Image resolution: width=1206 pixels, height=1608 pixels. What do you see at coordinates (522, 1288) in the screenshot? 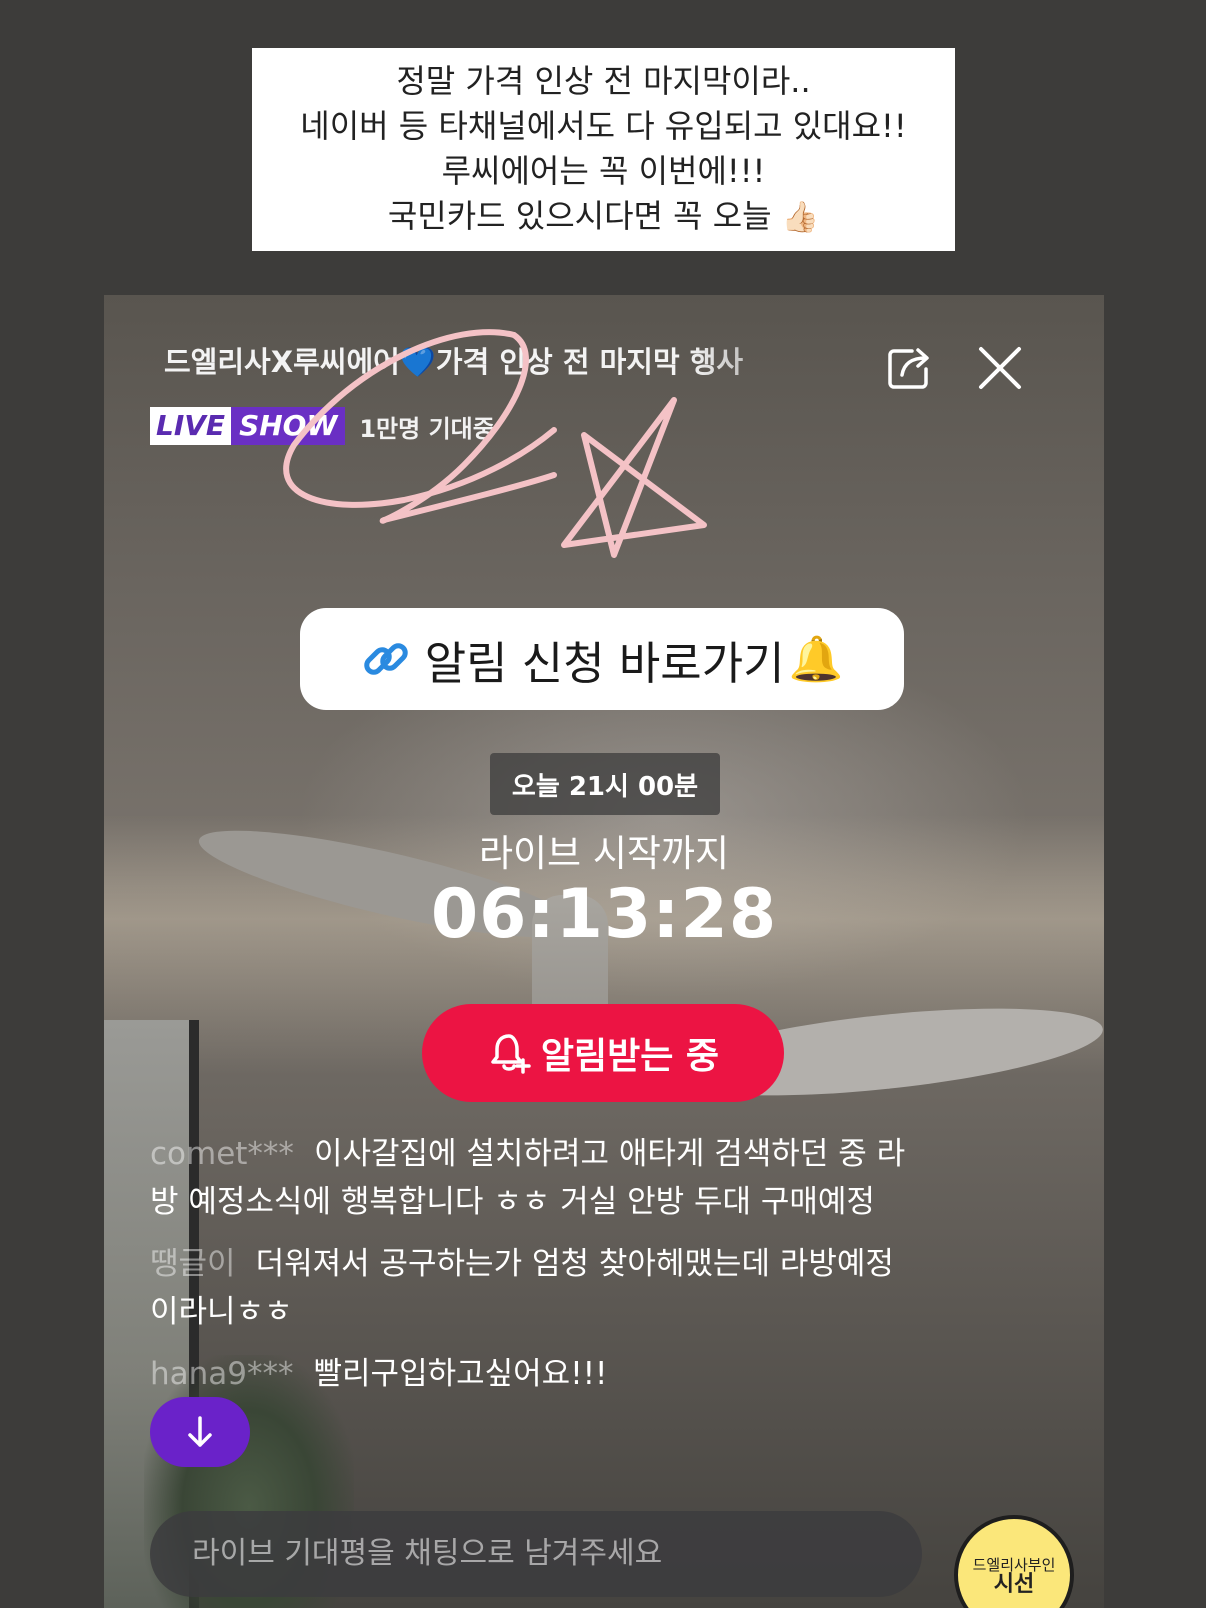
I see `chat-text: 더워져서 공구하는가 엄청 찾아헤맸는데 라방예정이라니ㅎㅎ` at bounding box center [522, 1288].